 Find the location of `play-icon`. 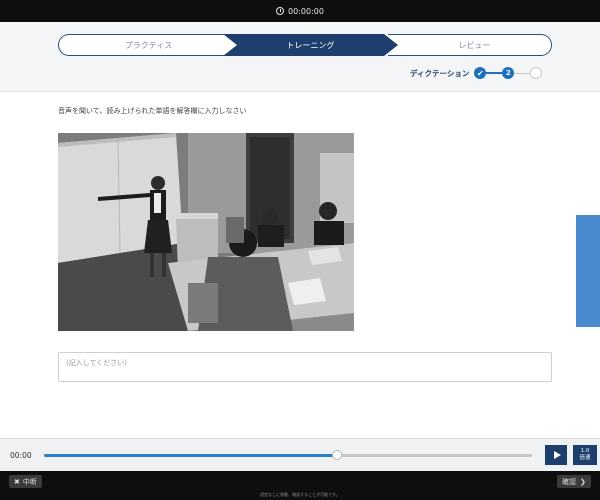

play-icon is located at coordinates (557, 455).